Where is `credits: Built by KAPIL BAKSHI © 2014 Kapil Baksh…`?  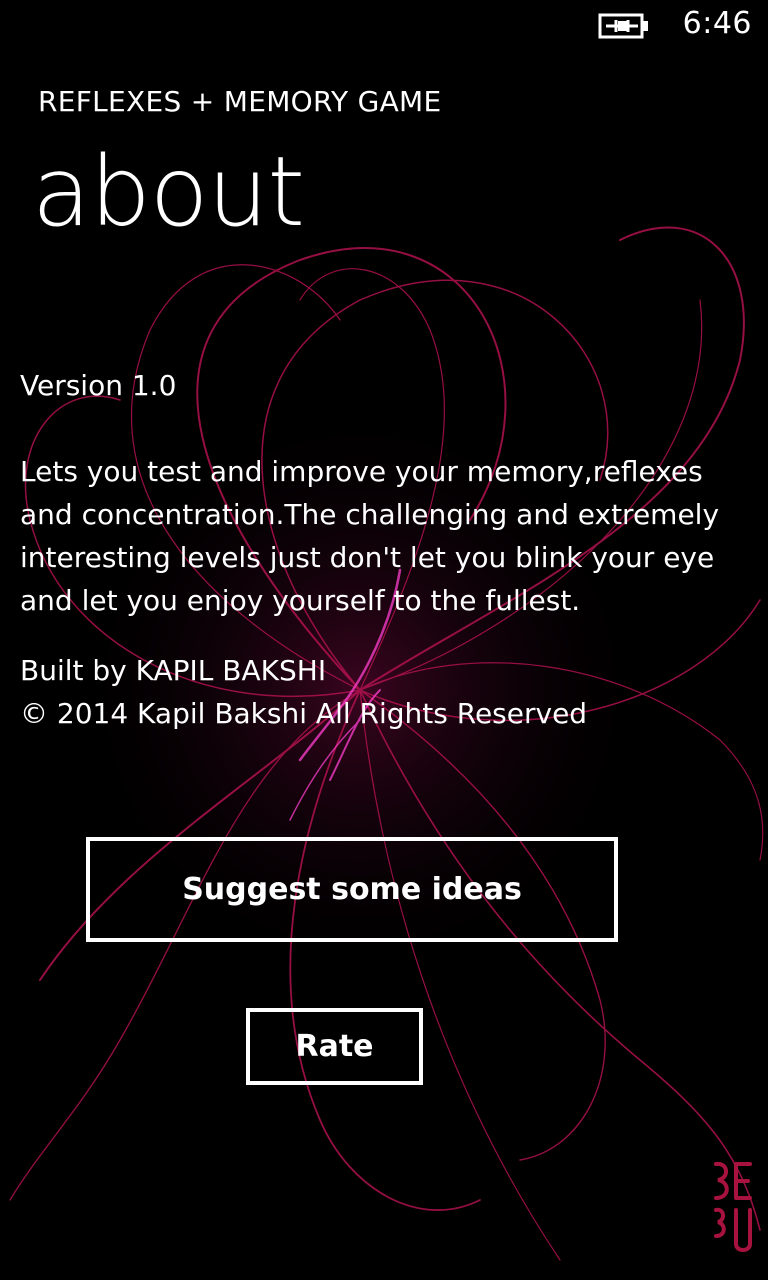
credits: Built by KAPIL BAKSHI © 2014 Kapil Baksh… is located at coordinates (380, 692).